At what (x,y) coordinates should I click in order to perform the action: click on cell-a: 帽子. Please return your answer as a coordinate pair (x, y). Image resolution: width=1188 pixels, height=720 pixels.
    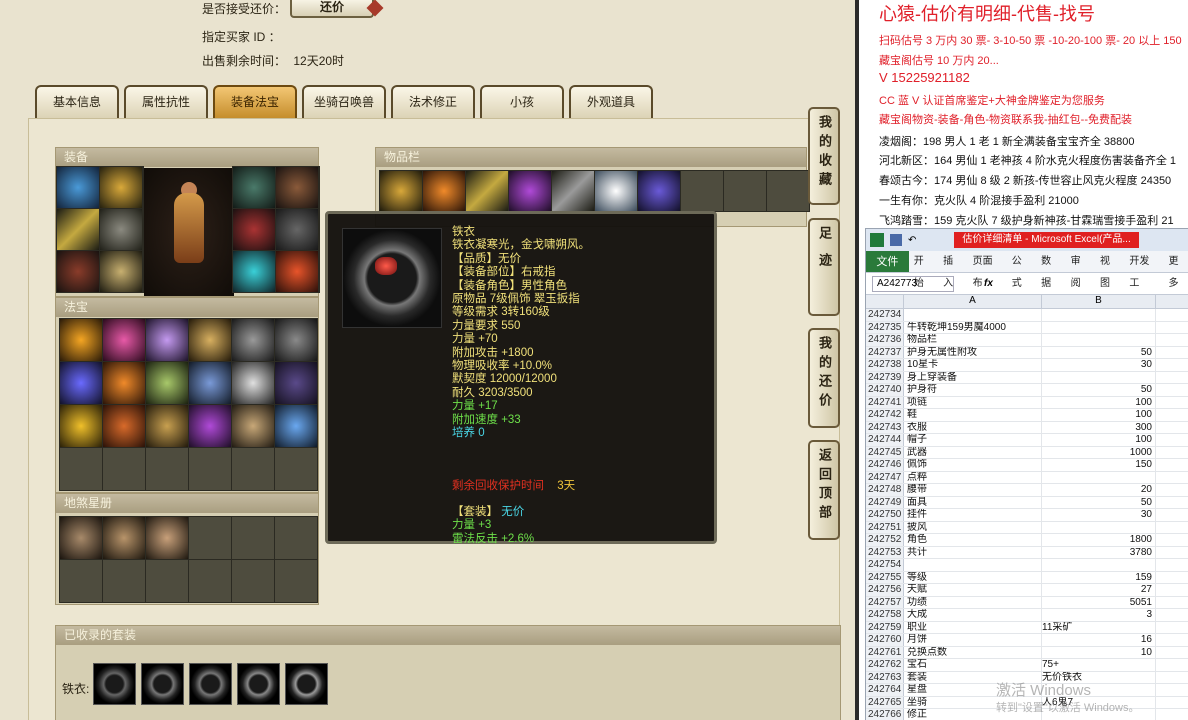
    Looking at the image, I should click on (973, 440).